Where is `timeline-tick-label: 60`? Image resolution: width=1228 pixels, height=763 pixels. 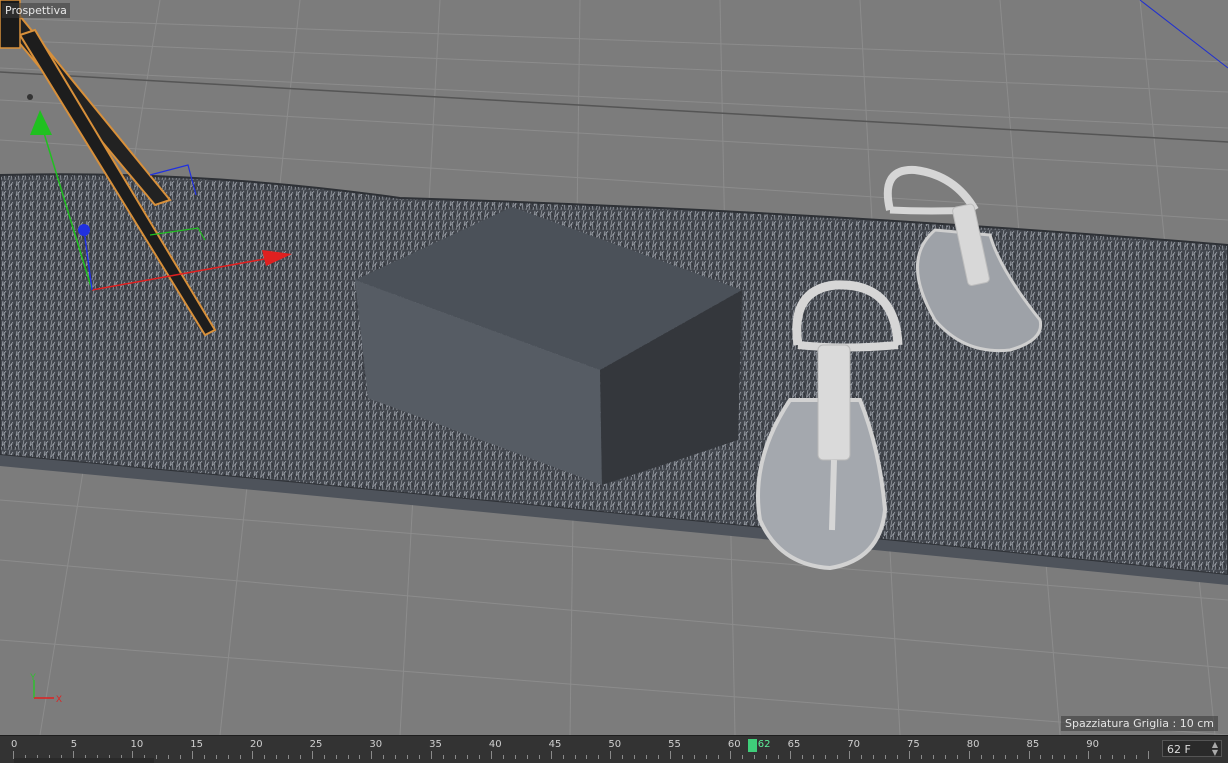 timeline-tick-label: 60 is located at coordinates (734, 744).